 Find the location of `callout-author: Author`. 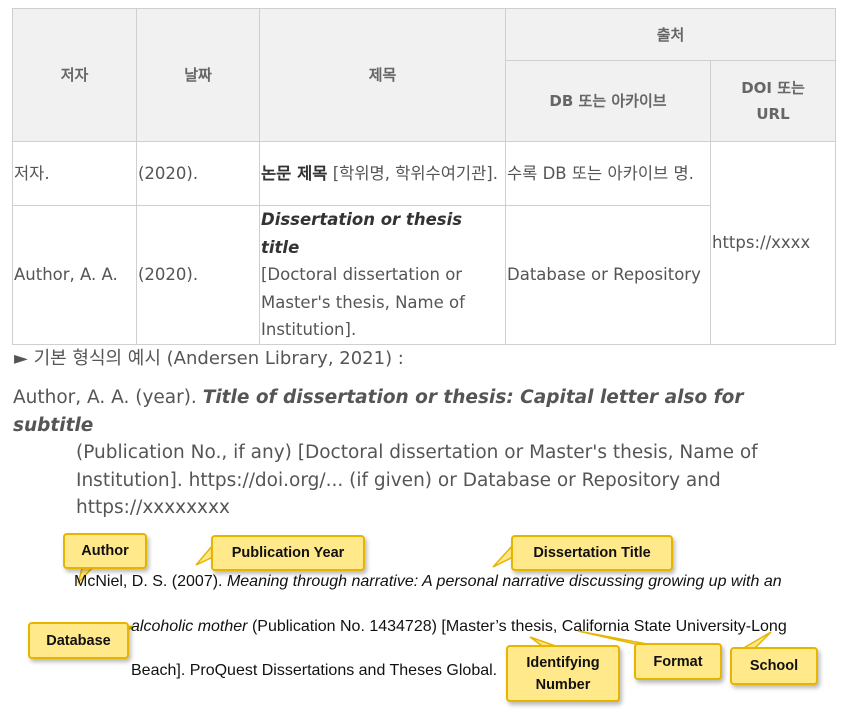

callout-author: Author is located at coordinates (105, 551).